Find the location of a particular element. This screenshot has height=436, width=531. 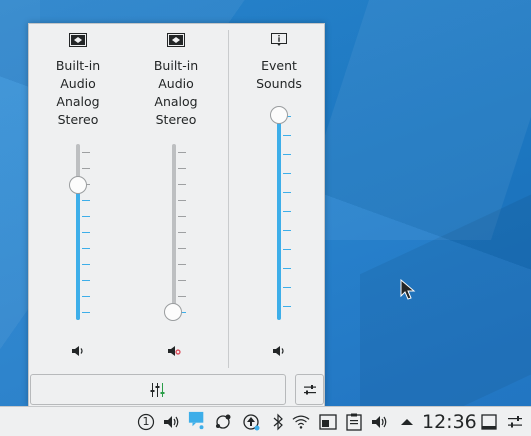

audio-settings-button is located at coordinates (309, 389).